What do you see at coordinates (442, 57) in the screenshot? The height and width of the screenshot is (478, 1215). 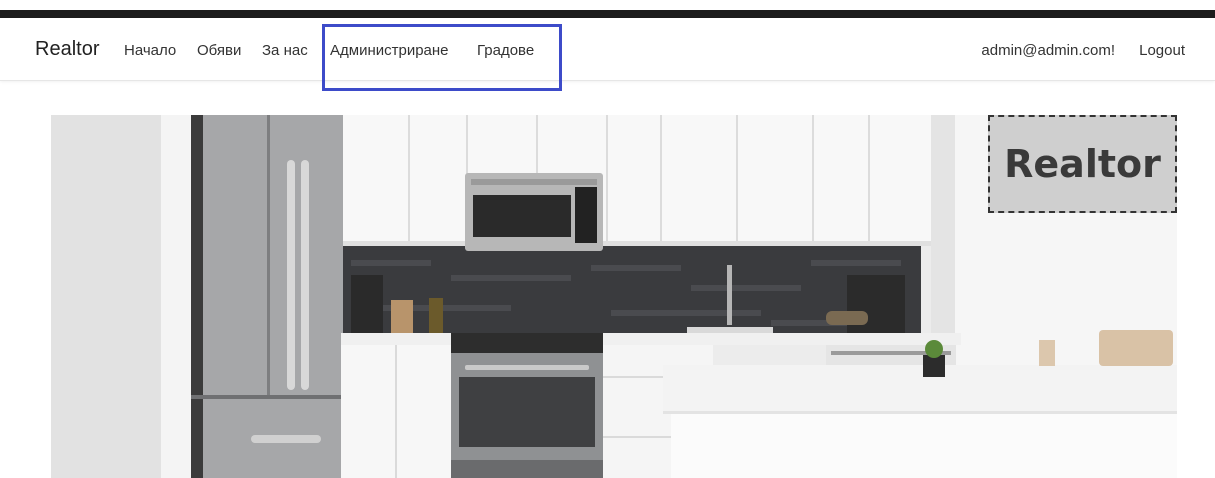 I see `highlight-box` at bounding box center [442, 57].